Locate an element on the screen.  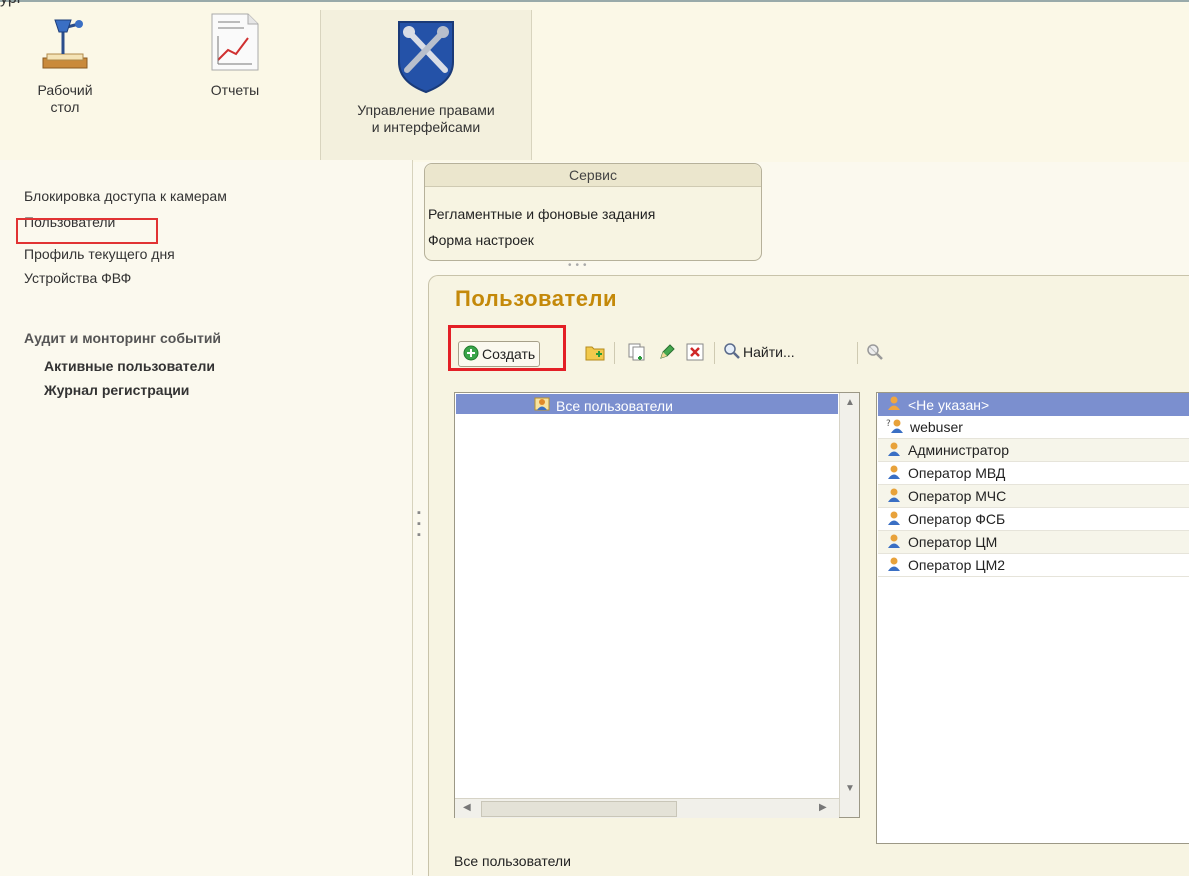
nav-users-highlight is located at coordinates (87, 231).